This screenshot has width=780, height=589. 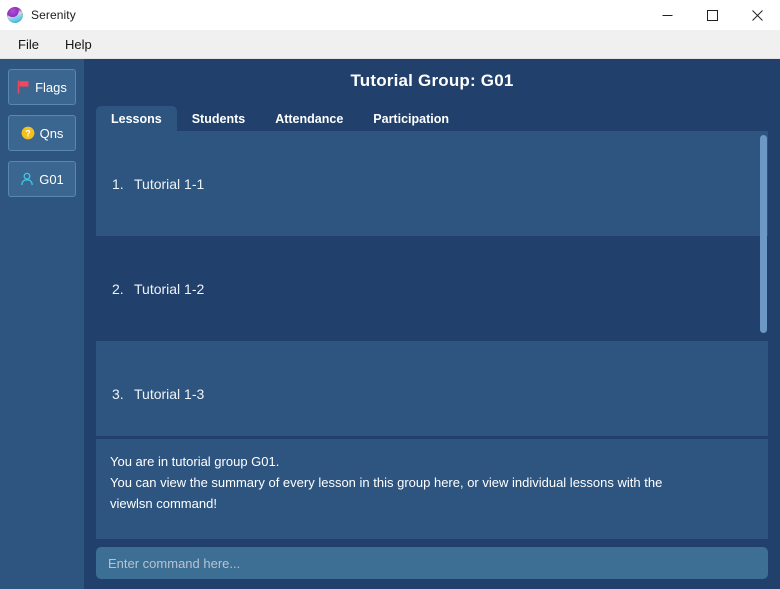 I want to click on minimize-button, so click(x=667, y=15).